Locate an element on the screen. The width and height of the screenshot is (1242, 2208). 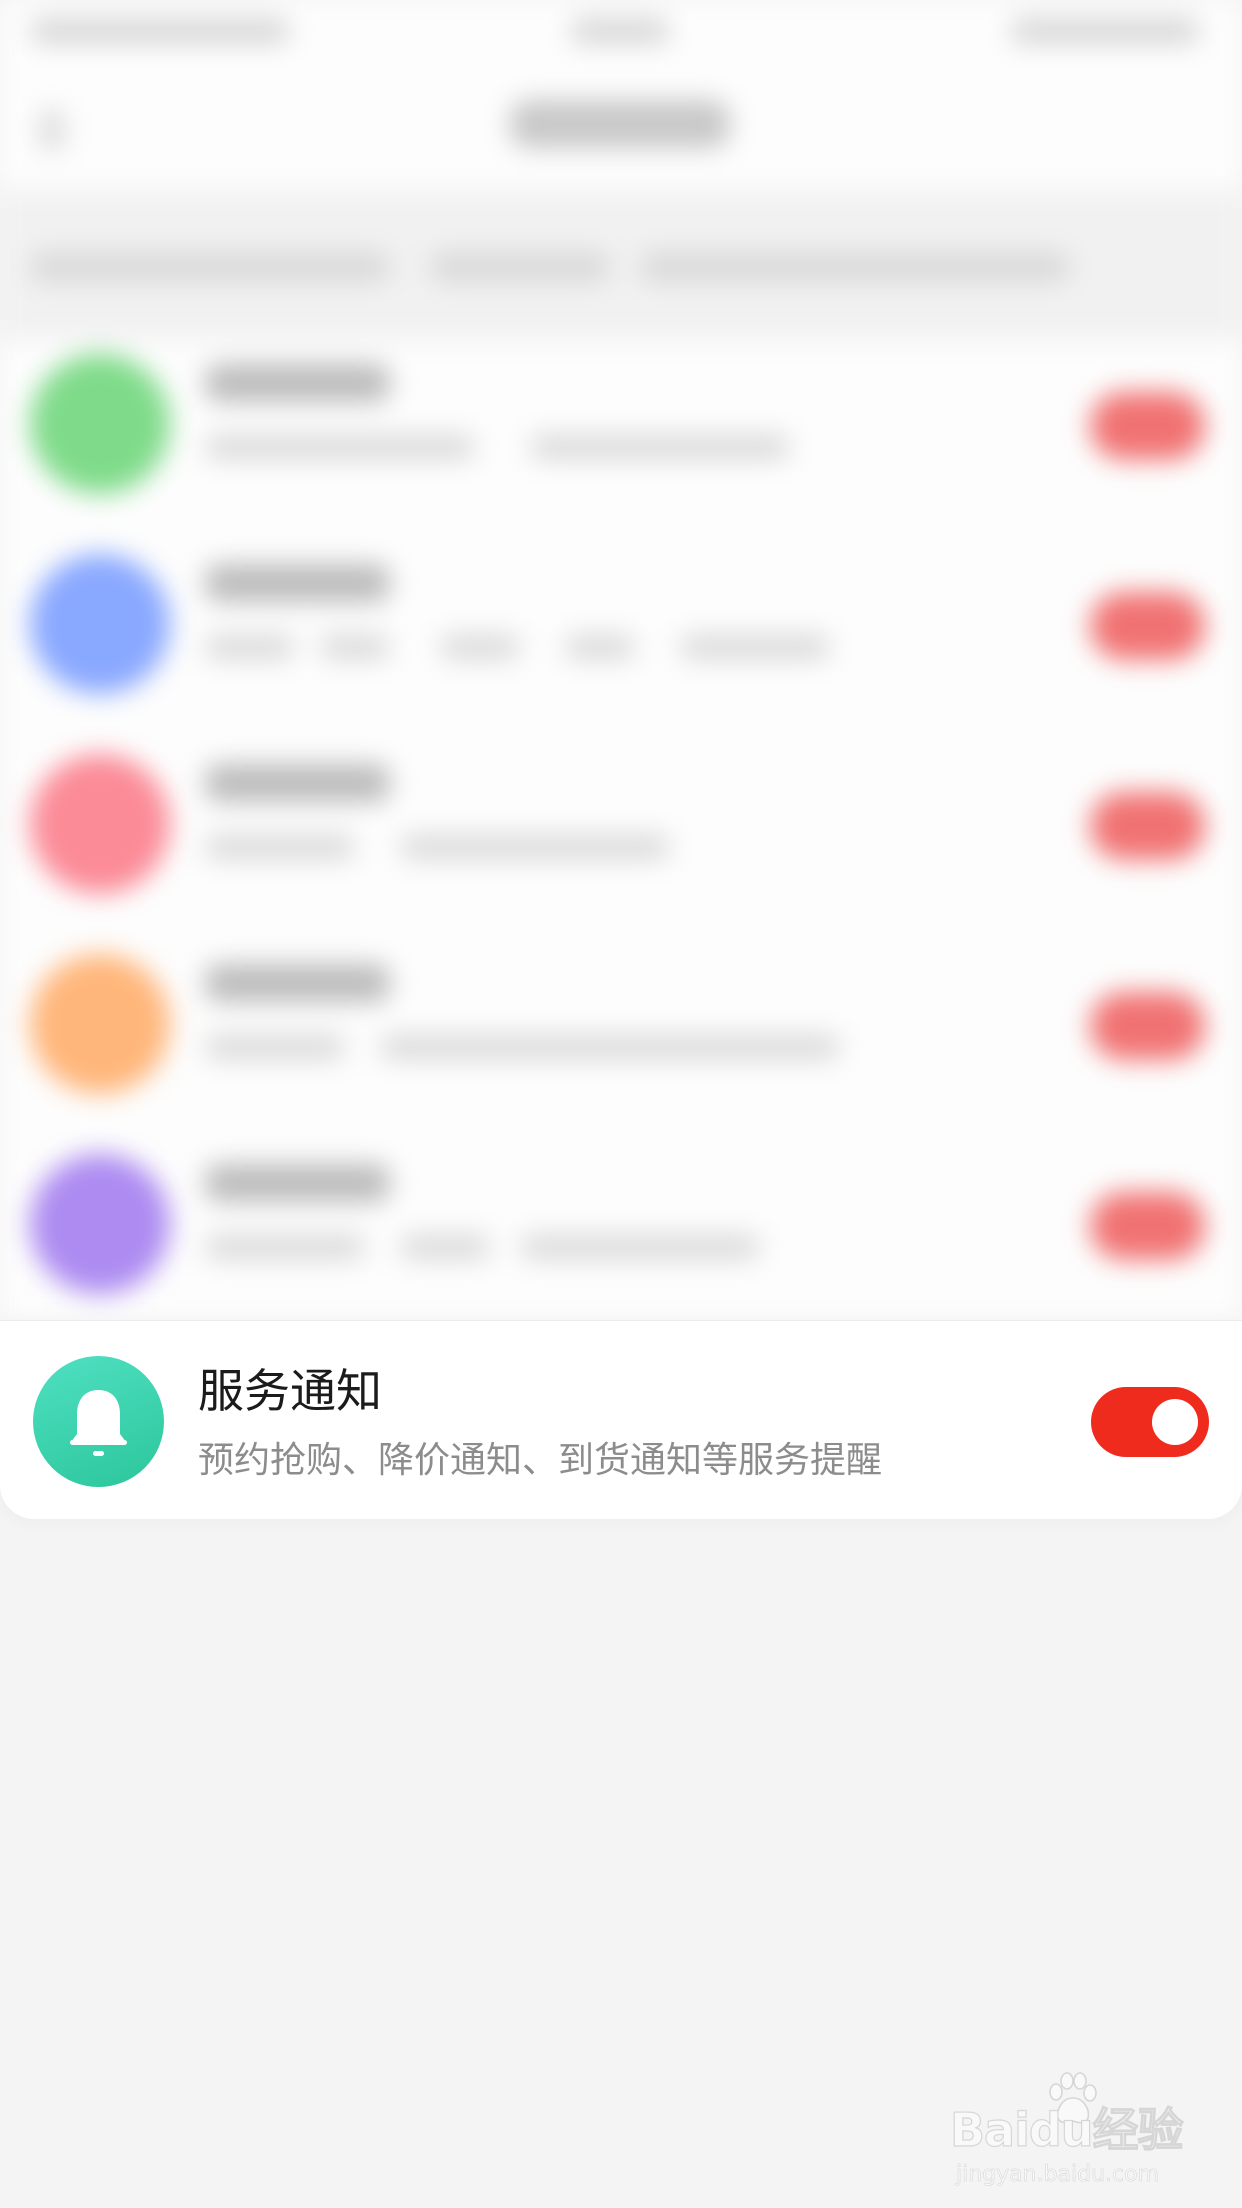
nav-title is located at coordinates (620, 124).